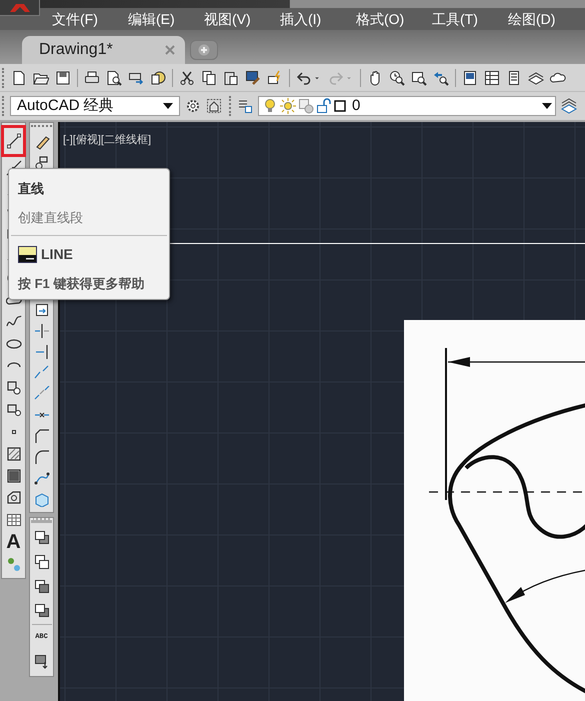  Describe the element at coordinates (27, 254) in the screenshot. I see `command-window-icon` at that location.